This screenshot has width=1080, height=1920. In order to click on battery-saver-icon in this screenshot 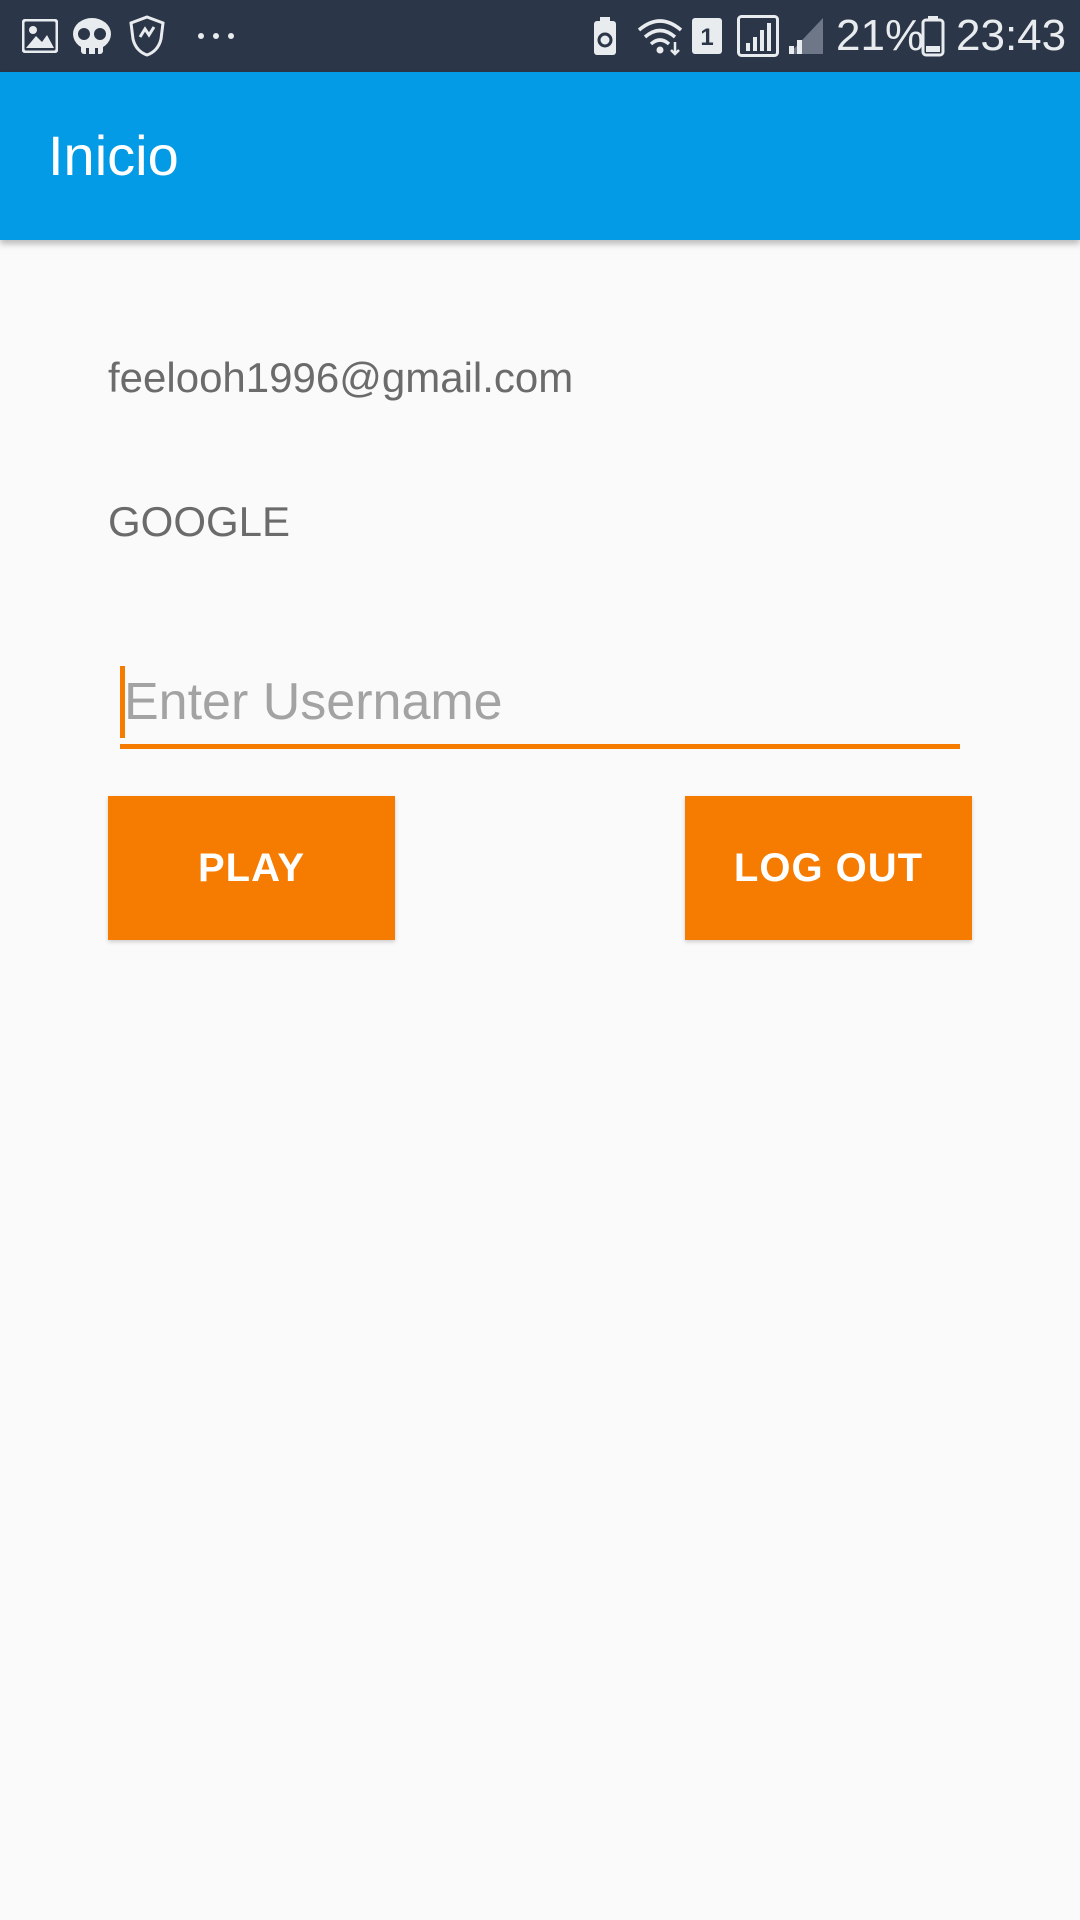, I will do `click(605, 36)`.